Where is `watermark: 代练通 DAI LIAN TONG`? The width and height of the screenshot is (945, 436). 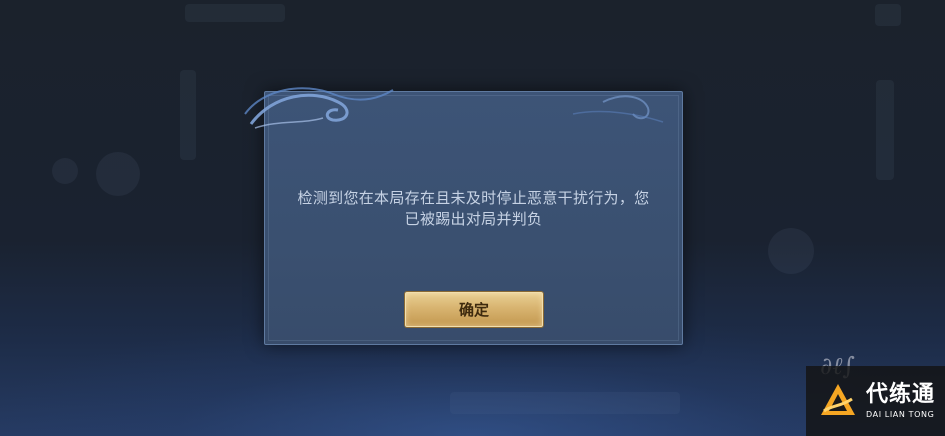 watermark: 代练通 DAI LIAN TONG is located at coordinates (875, 401).